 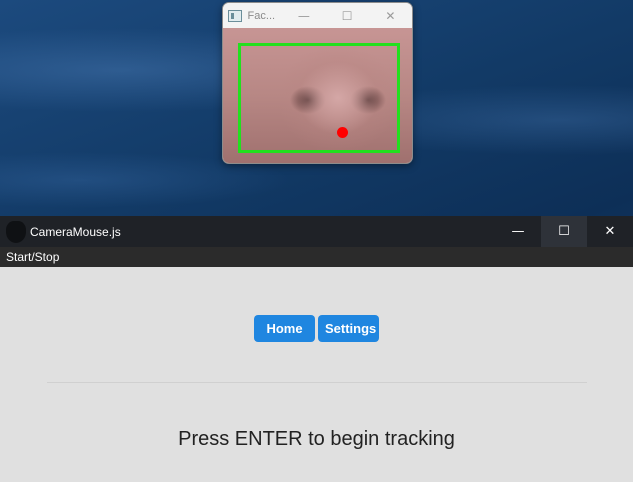 I want to click on maximize-button: ☐, so click(x=564, y=231).